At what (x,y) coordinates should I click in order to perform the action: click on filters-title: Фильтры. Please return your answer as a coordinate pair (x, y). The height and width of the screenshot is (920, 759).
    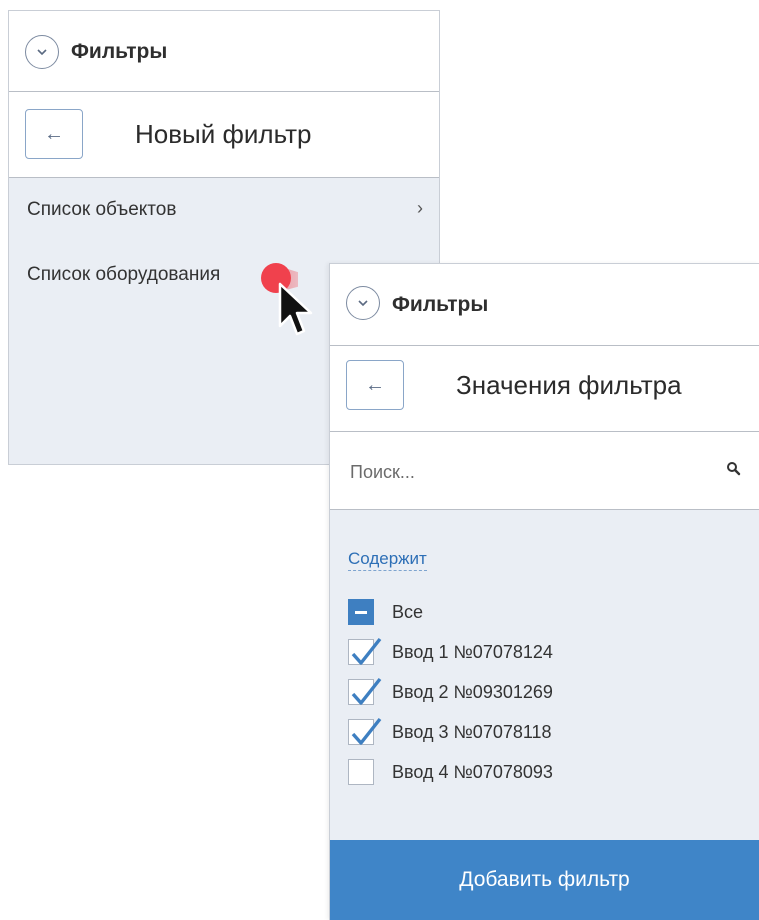
    Looking at the image, I should click on (119, 51).